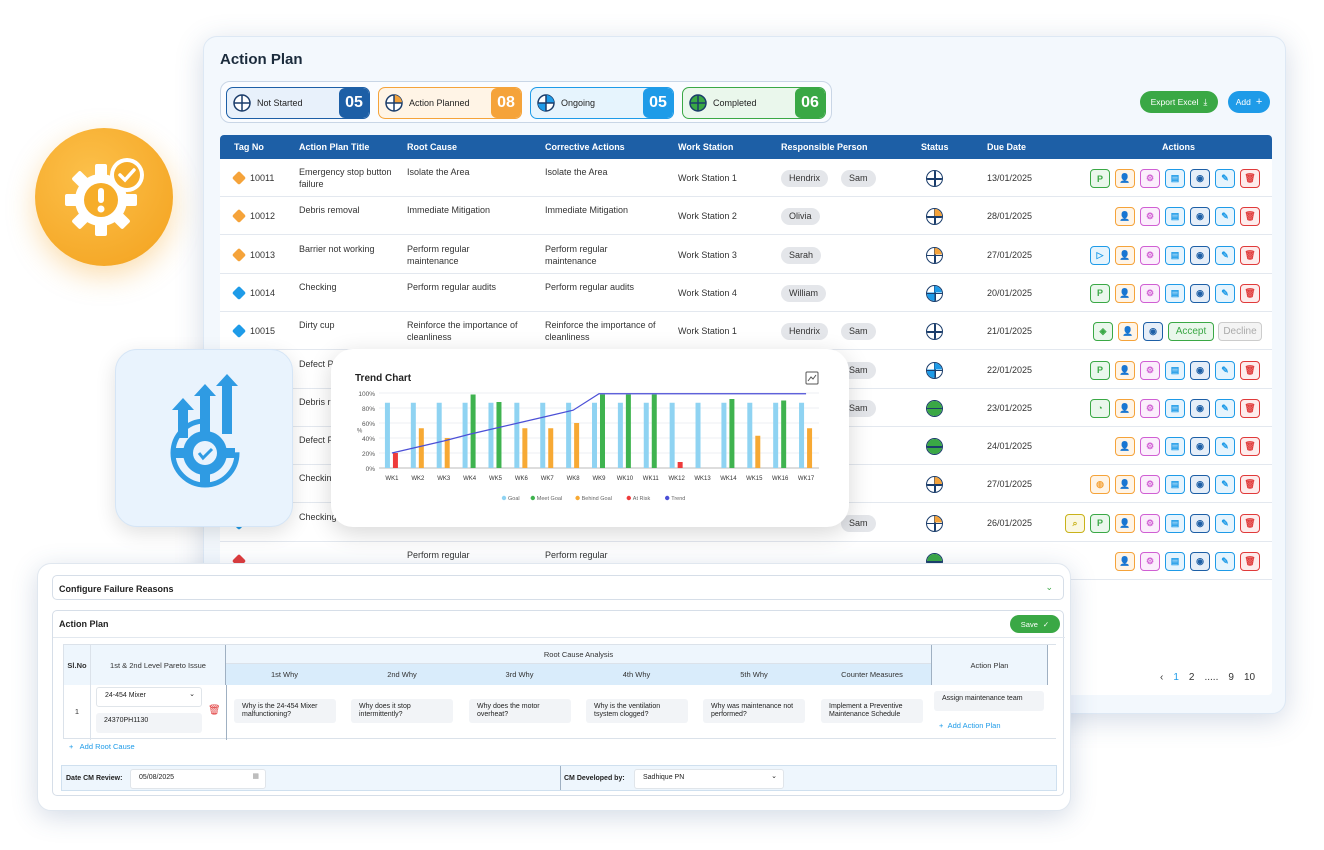  I want to click on decline-button: Decline, so click(1240, 332).